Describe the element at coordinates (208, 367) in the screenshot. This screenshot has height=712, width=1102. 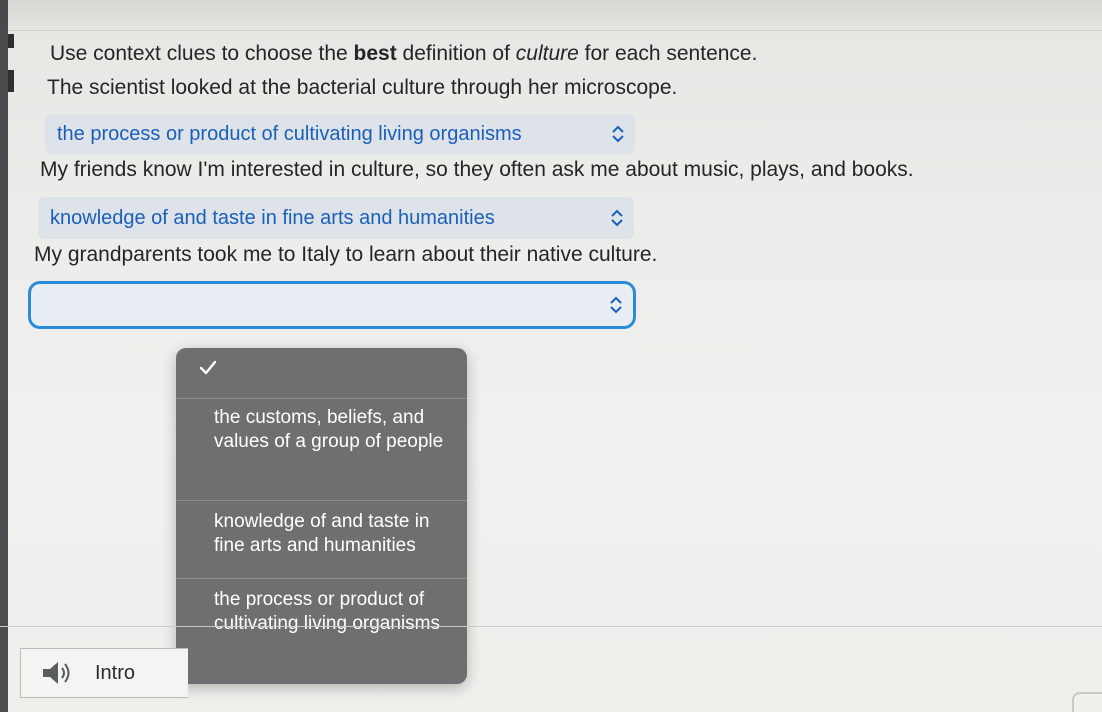
I see `checkmark-icon` at that location.